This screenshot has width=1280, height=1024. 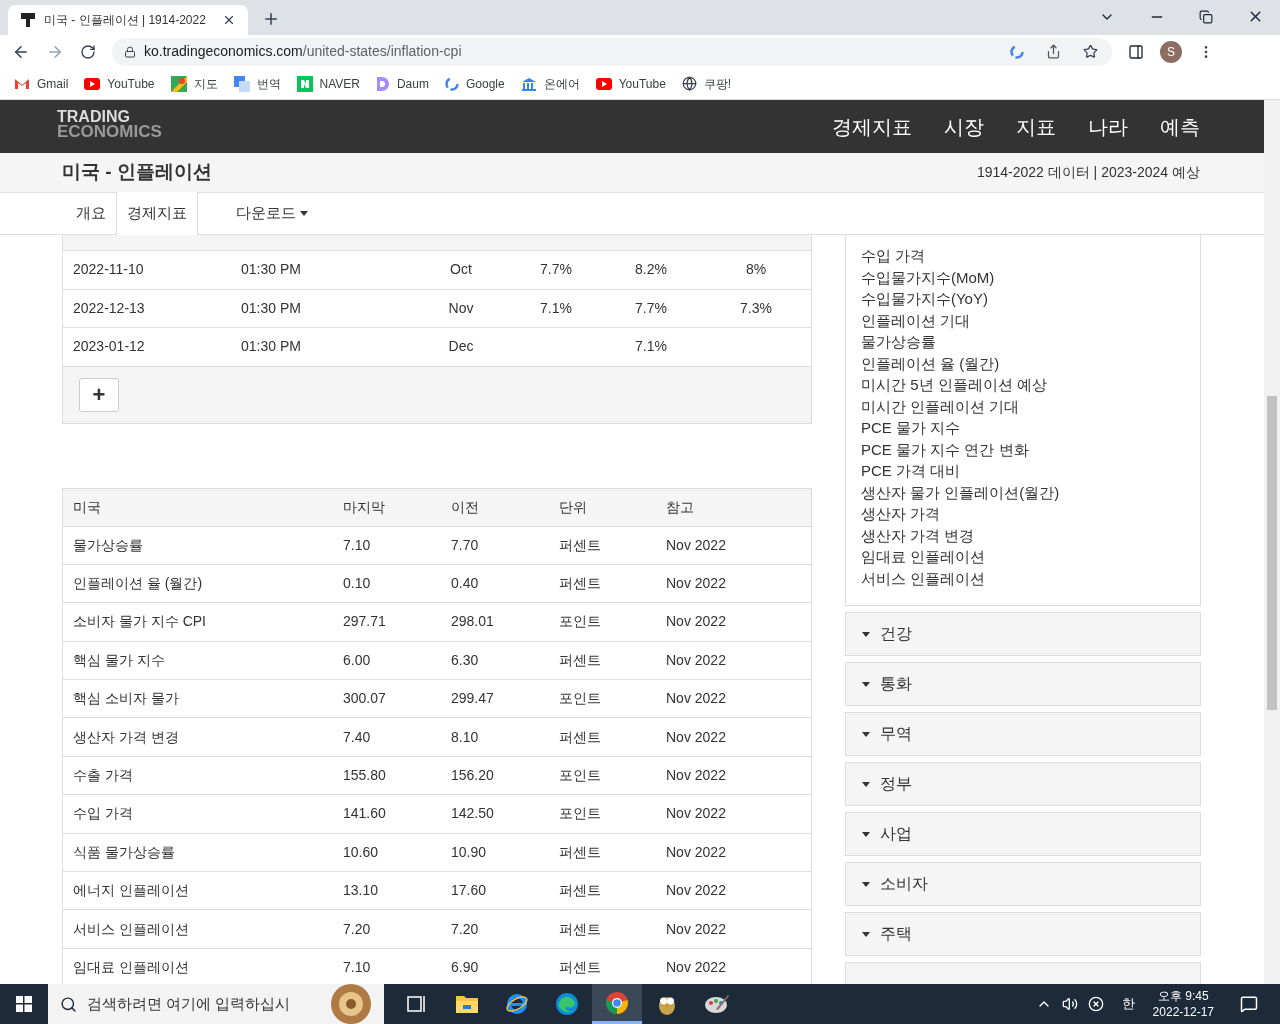 What do you see at coordinates (1206, 16) in the screenshot?
I see `restore-icon` at bounding box center [1206, 16].